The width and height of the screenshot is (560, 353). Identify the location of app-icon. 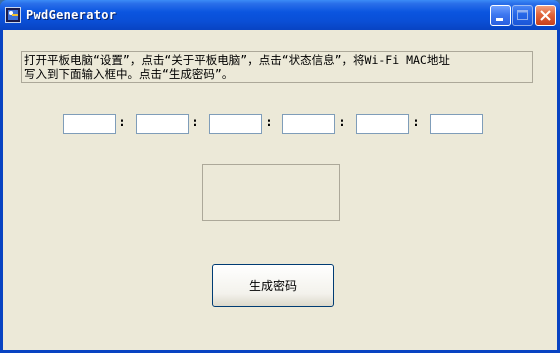
(13, 15).